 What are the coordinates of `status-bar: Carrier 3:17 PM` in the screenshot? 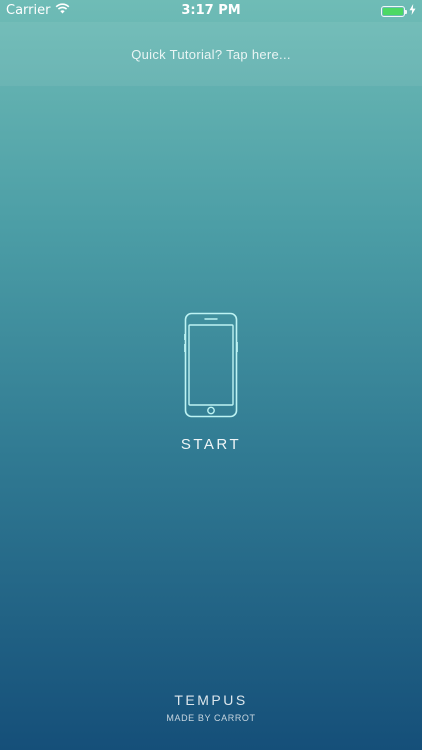 It's located at (211, 11).